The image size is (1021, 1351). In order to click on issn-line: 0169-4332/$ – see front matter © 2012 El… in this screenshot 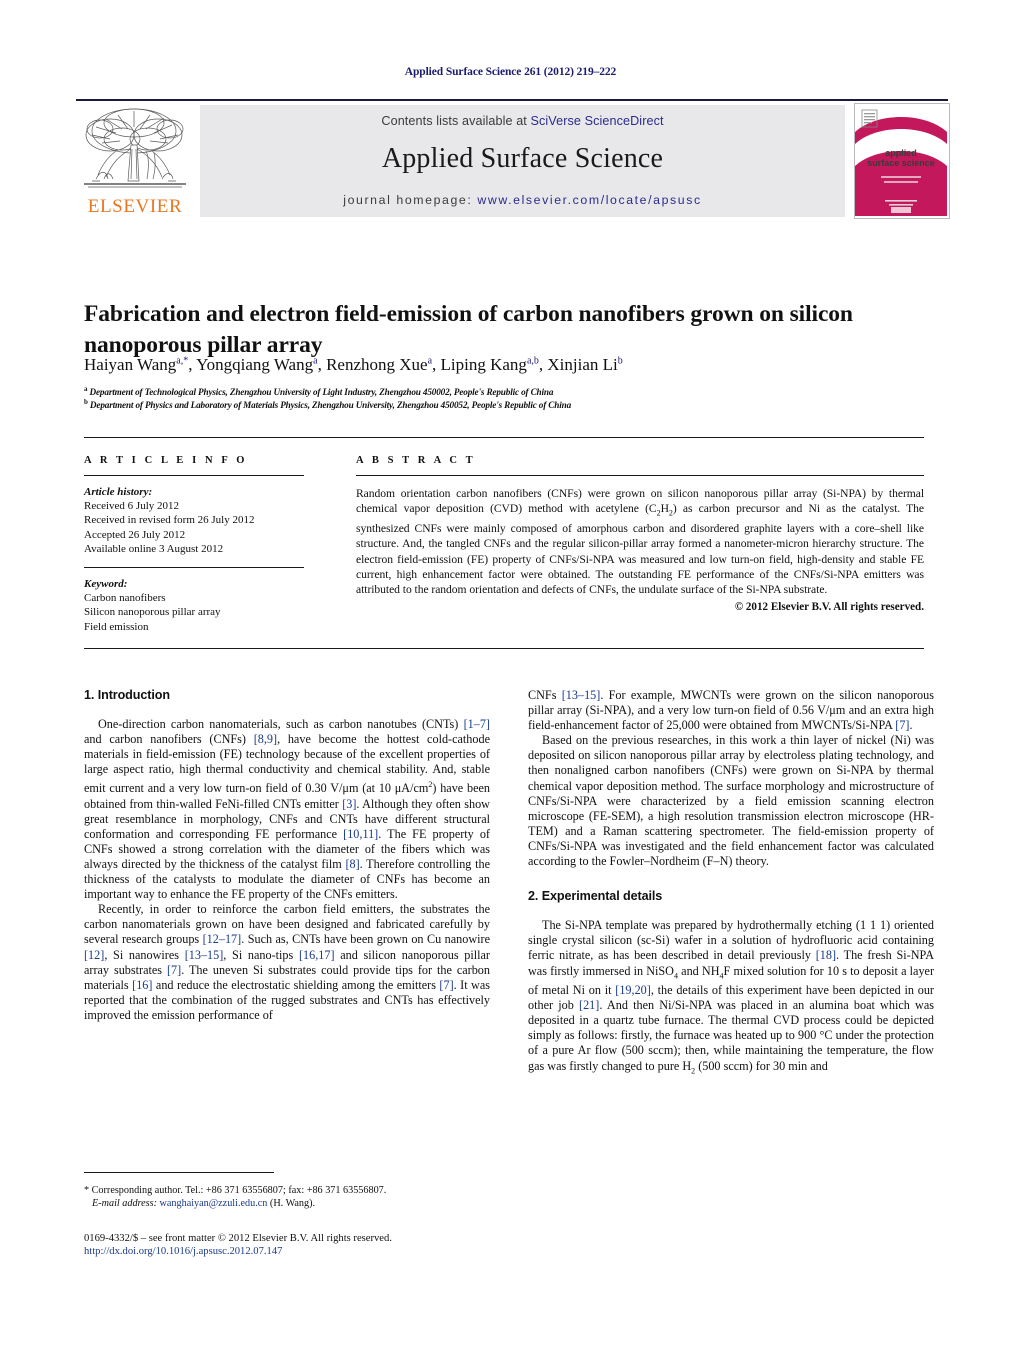, I will do `click(238, 1238)`.